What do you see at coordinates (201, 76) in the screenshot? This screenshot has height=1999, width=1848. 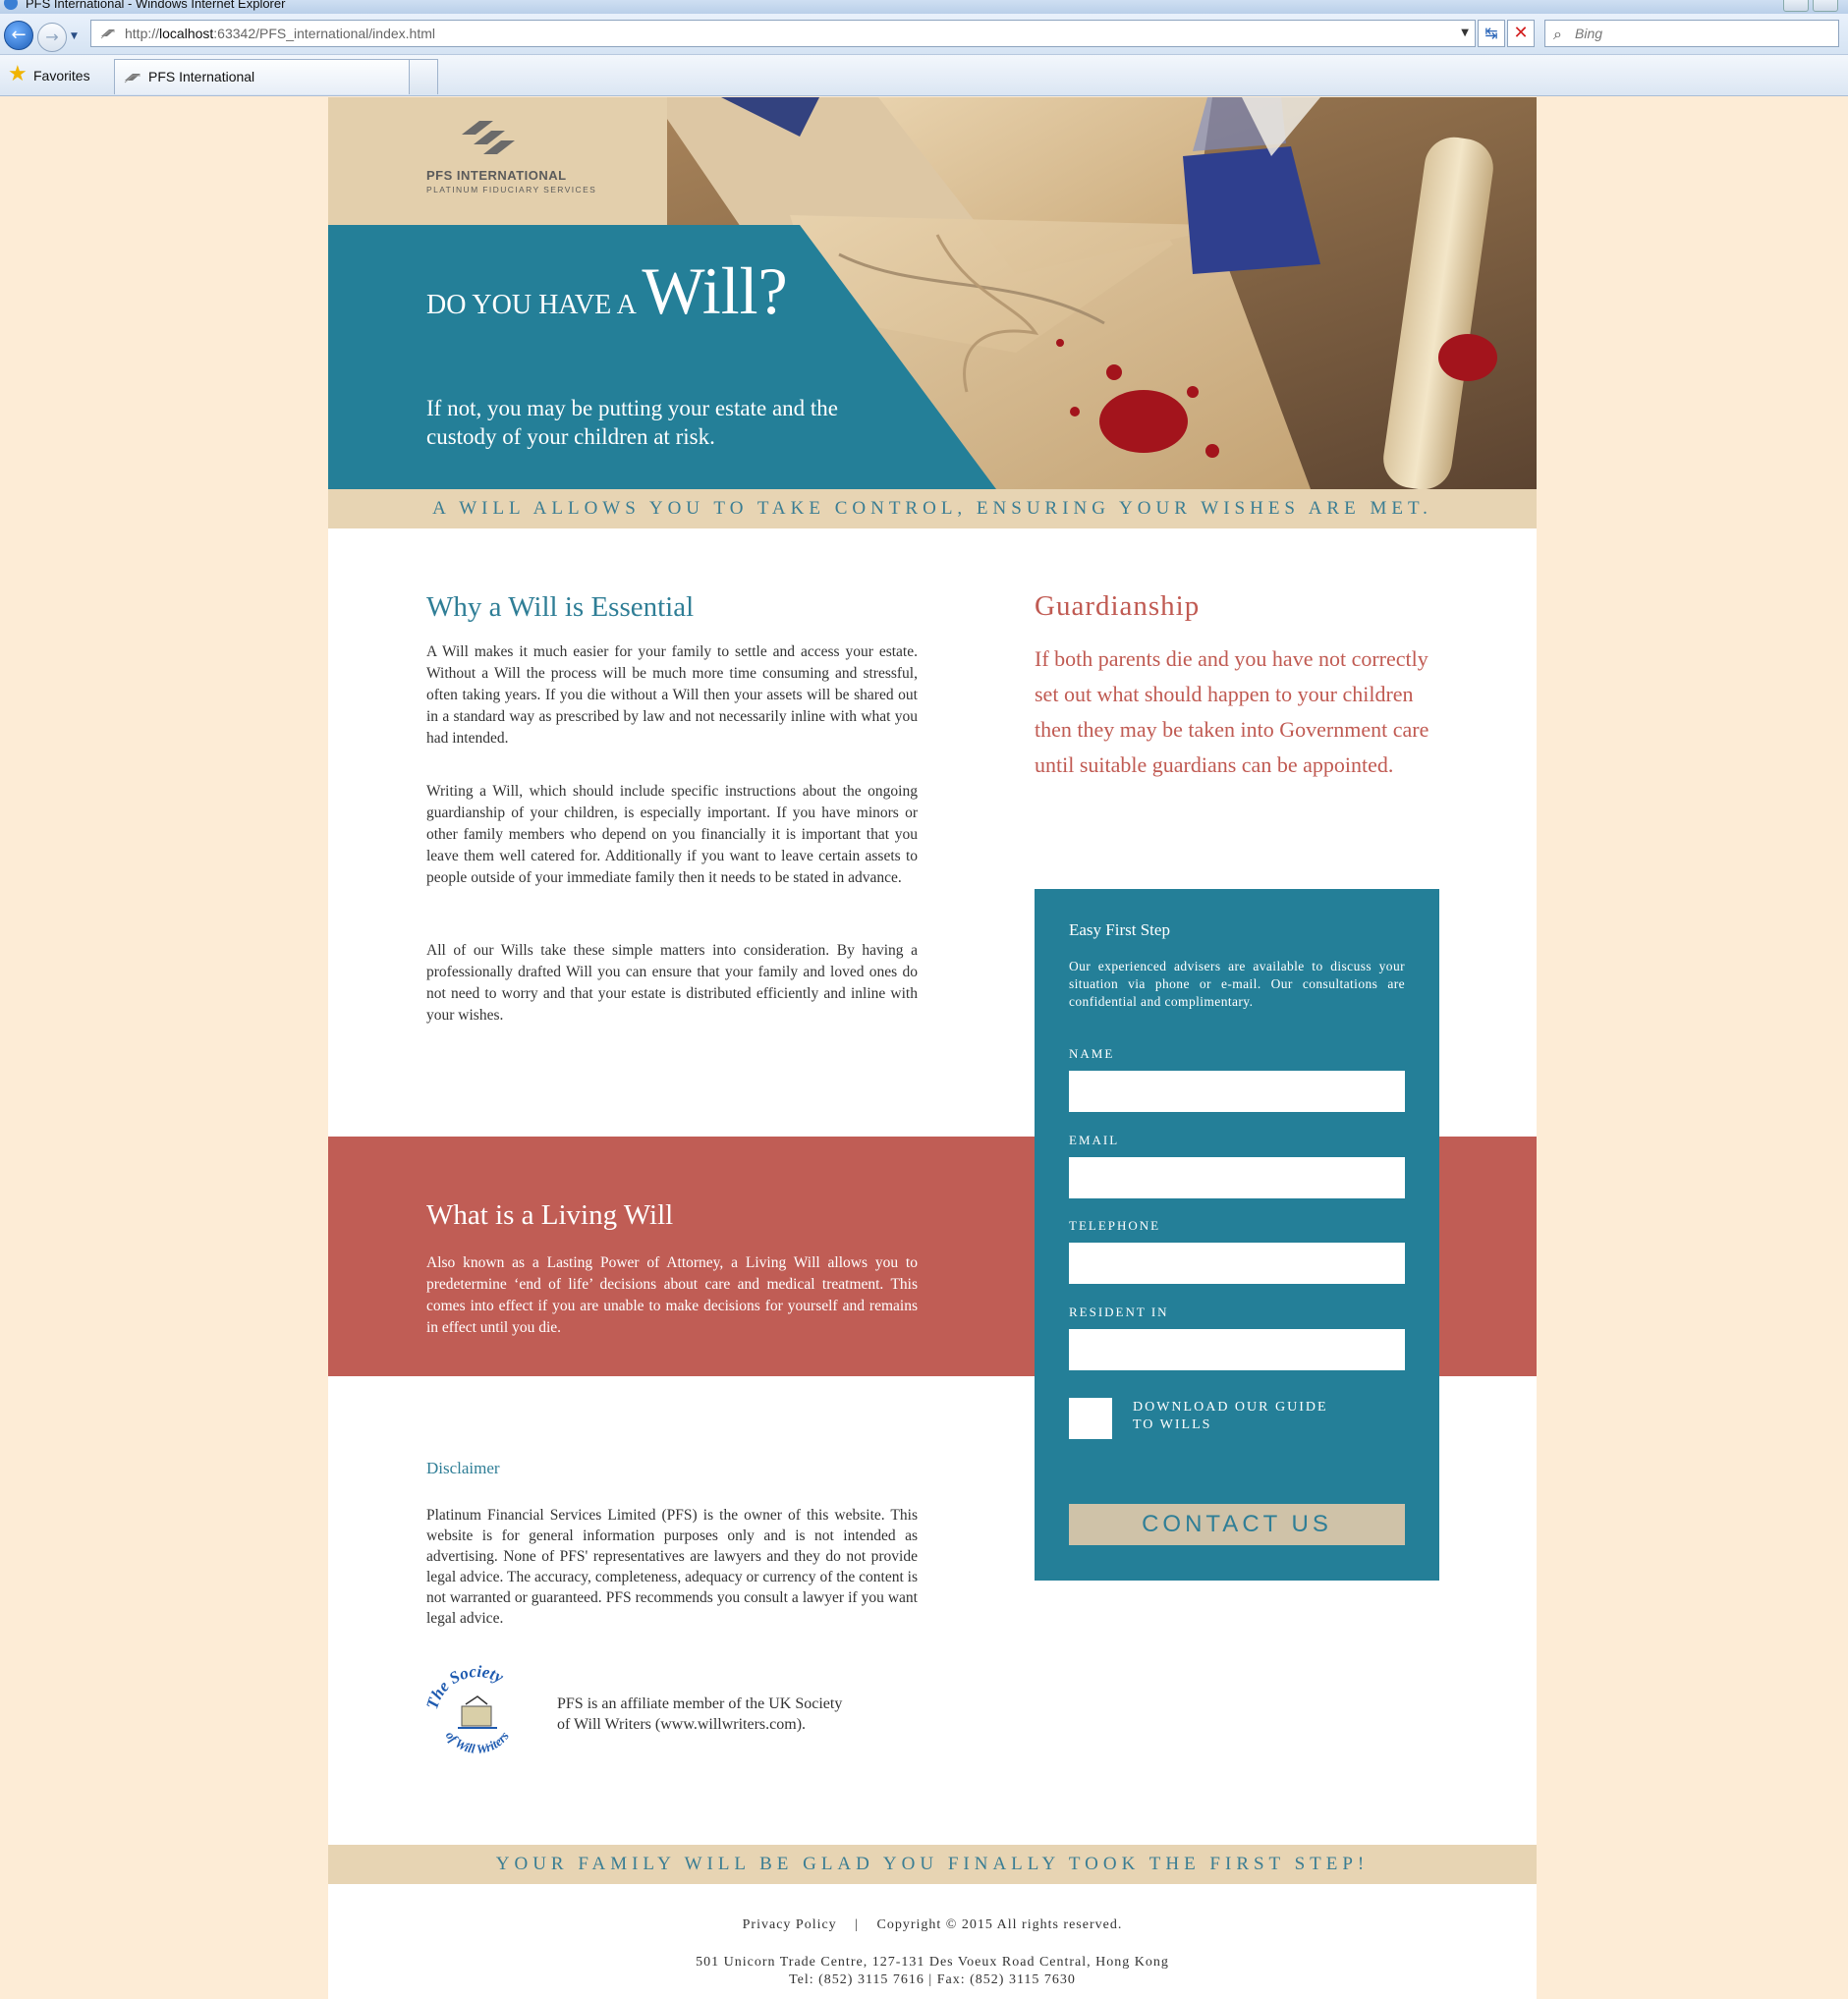 I see `tab-label: PFS International` at bounding box center [201, 76].